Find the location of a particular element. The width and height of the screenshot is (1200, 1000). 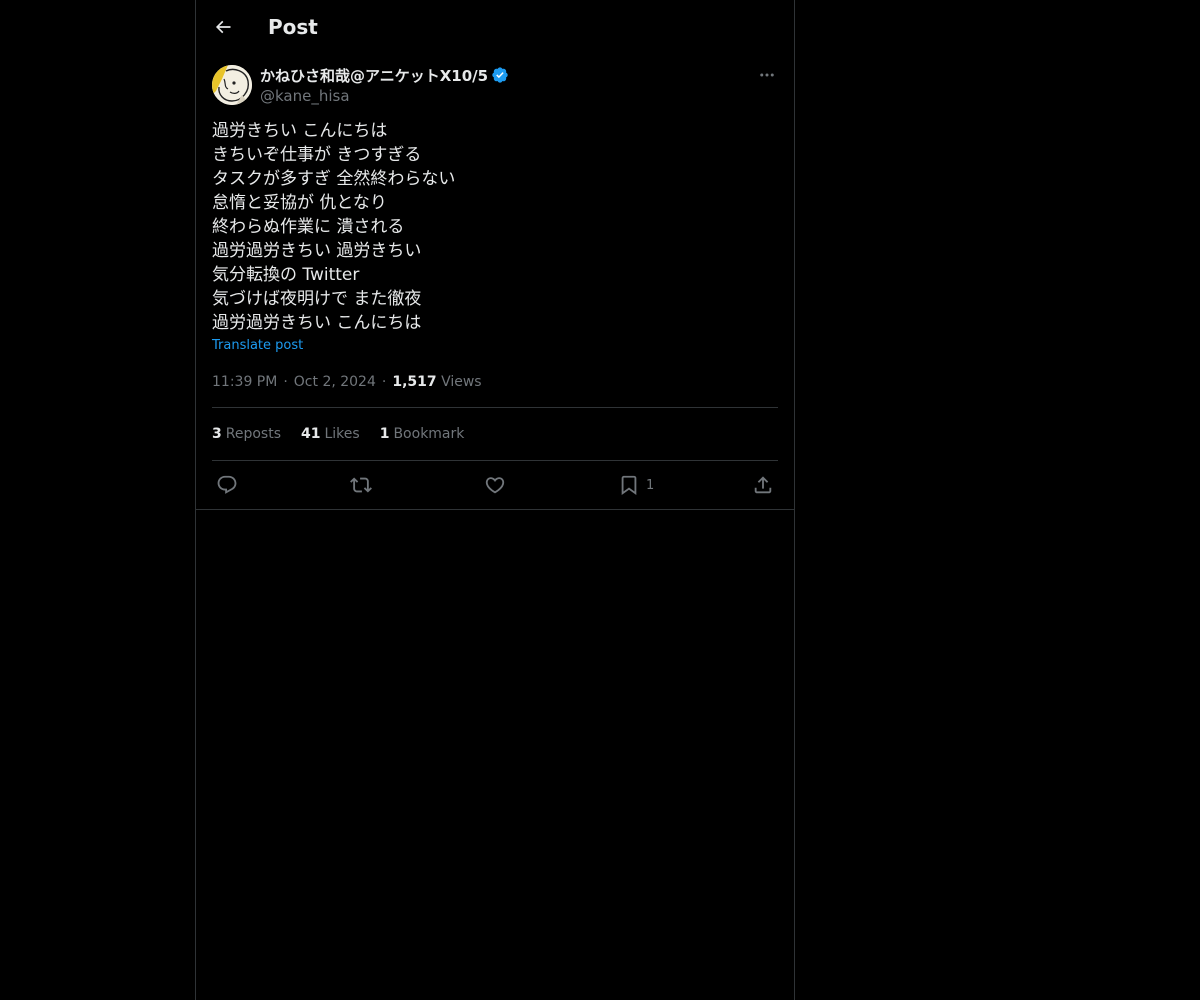

post-line: きちいぞ仕事が きつすぎる is located at coordinates (317, 155).